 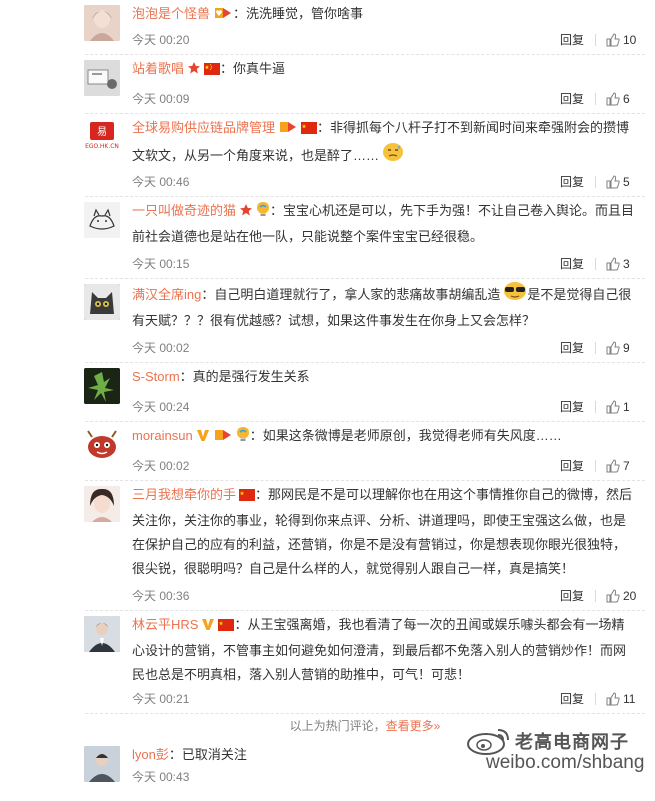 I want to click on comment-text: ：已取消关注, so click(x=207, y=754).